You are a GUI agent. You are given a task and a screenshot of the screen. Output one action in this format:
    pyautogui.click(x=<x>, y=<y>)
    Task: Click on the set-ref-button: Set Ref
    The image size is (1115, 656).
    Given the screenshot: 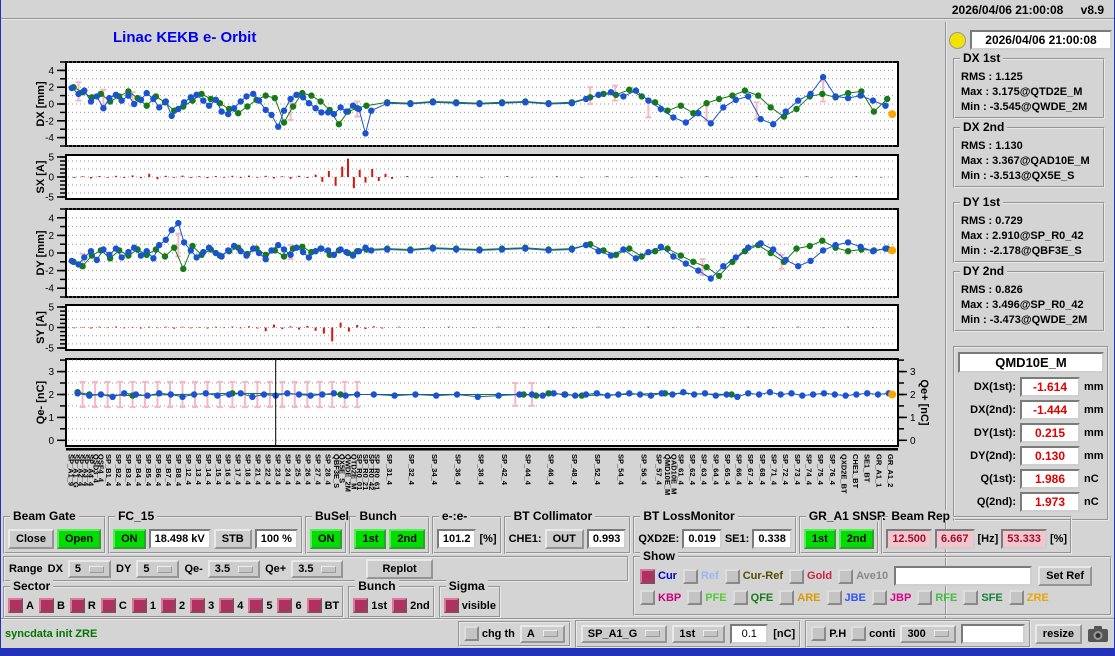 What is the action you would take?
    pyautogui.click(x=1065, y=576)
    